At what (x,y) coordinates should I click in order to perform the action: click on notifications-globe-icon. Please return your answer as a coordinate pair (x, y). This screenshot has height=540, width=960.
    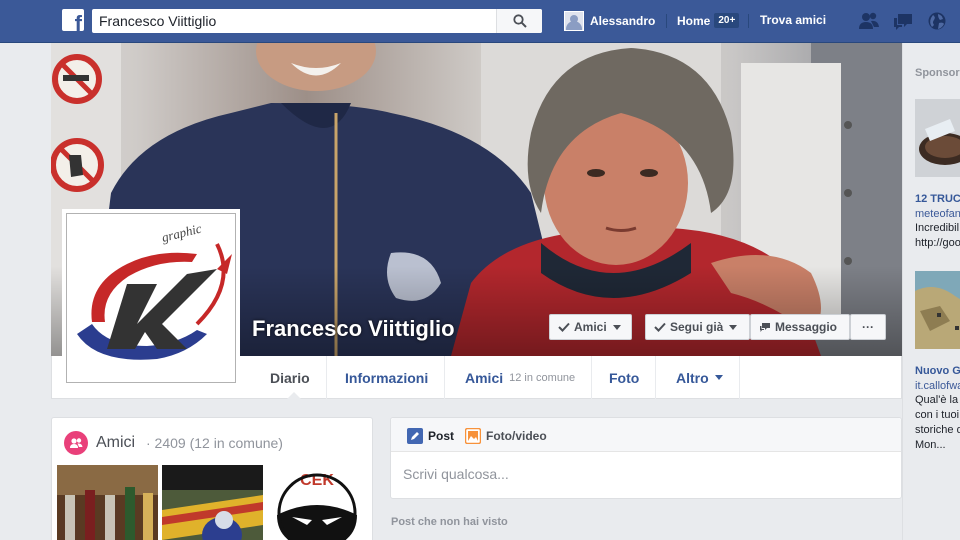
    Looking at the image, I should click on (937, 21).